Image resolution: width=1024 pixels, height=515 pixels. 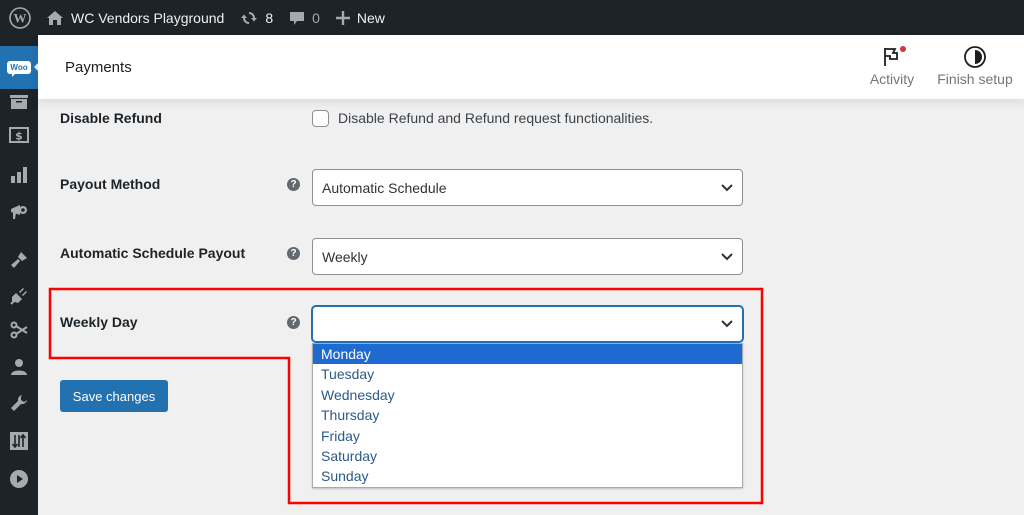 I want to click on automatic-schedule-payout-label: Automatic Schedule Payout, so click(x=153, y=253).